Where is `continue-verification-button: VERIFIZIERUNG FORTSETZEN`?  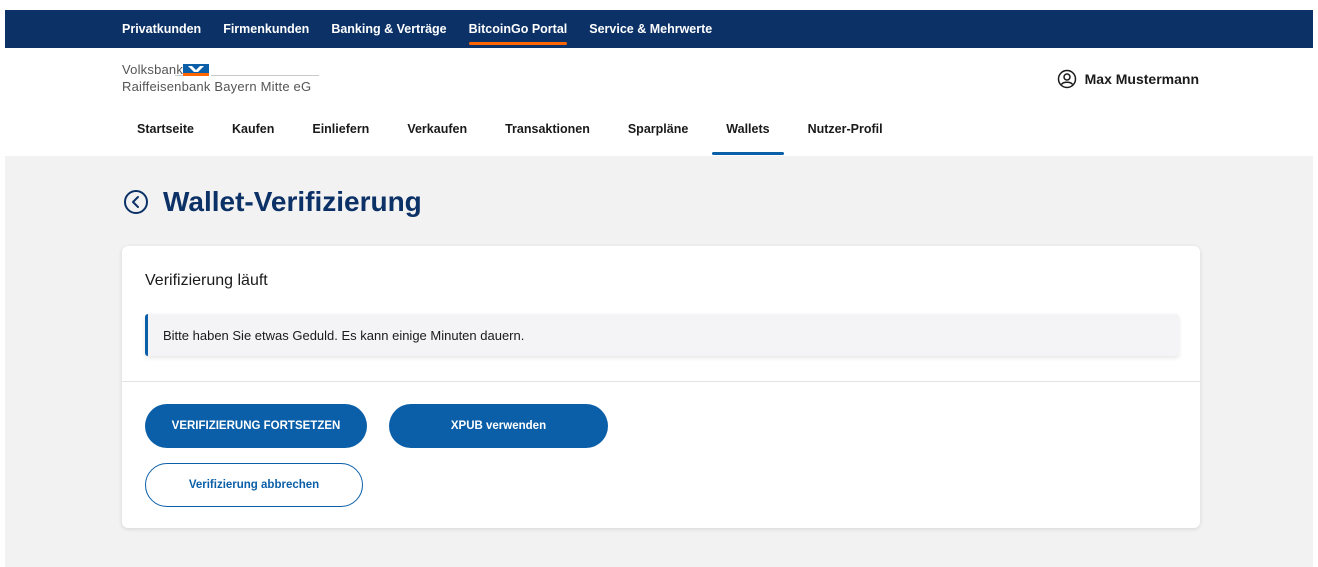
continue-verification-button: VERIFIZIERUNG FORTSETZEN is located at coordinates (256, 426).